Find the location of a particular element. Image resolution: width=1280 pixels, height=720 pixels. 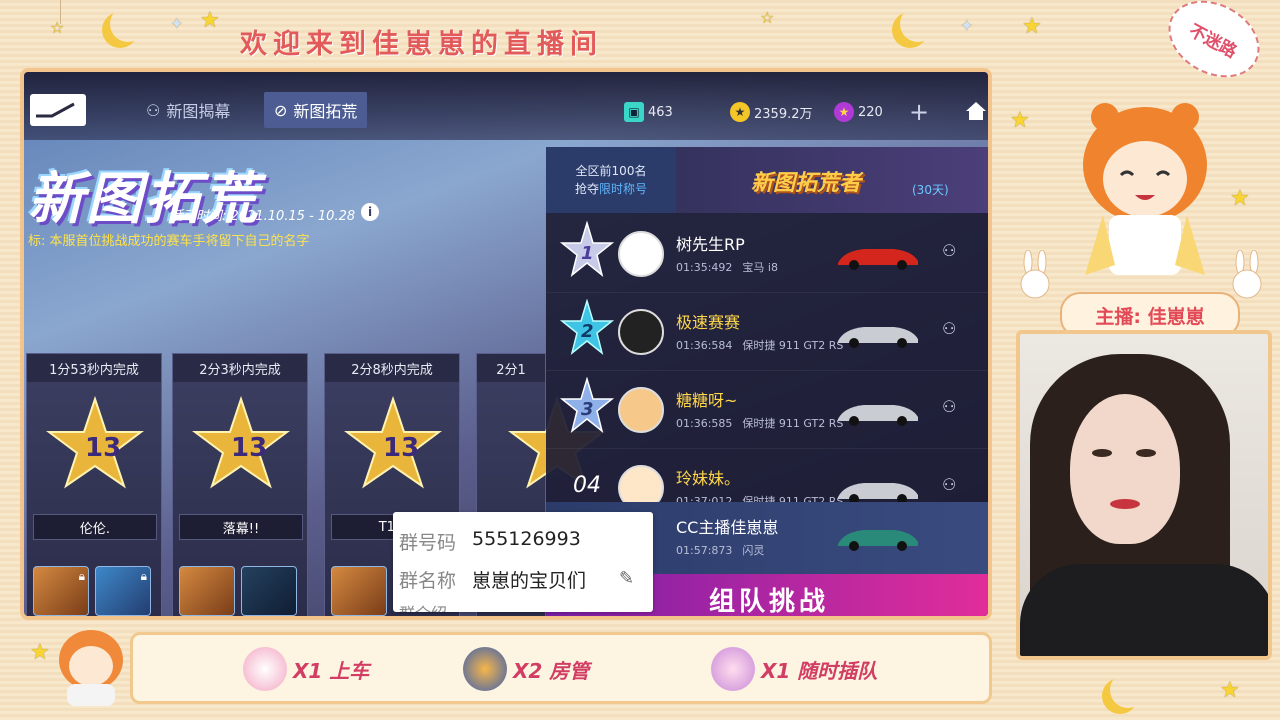

info-icon: i is located at coordinates (370, 212).